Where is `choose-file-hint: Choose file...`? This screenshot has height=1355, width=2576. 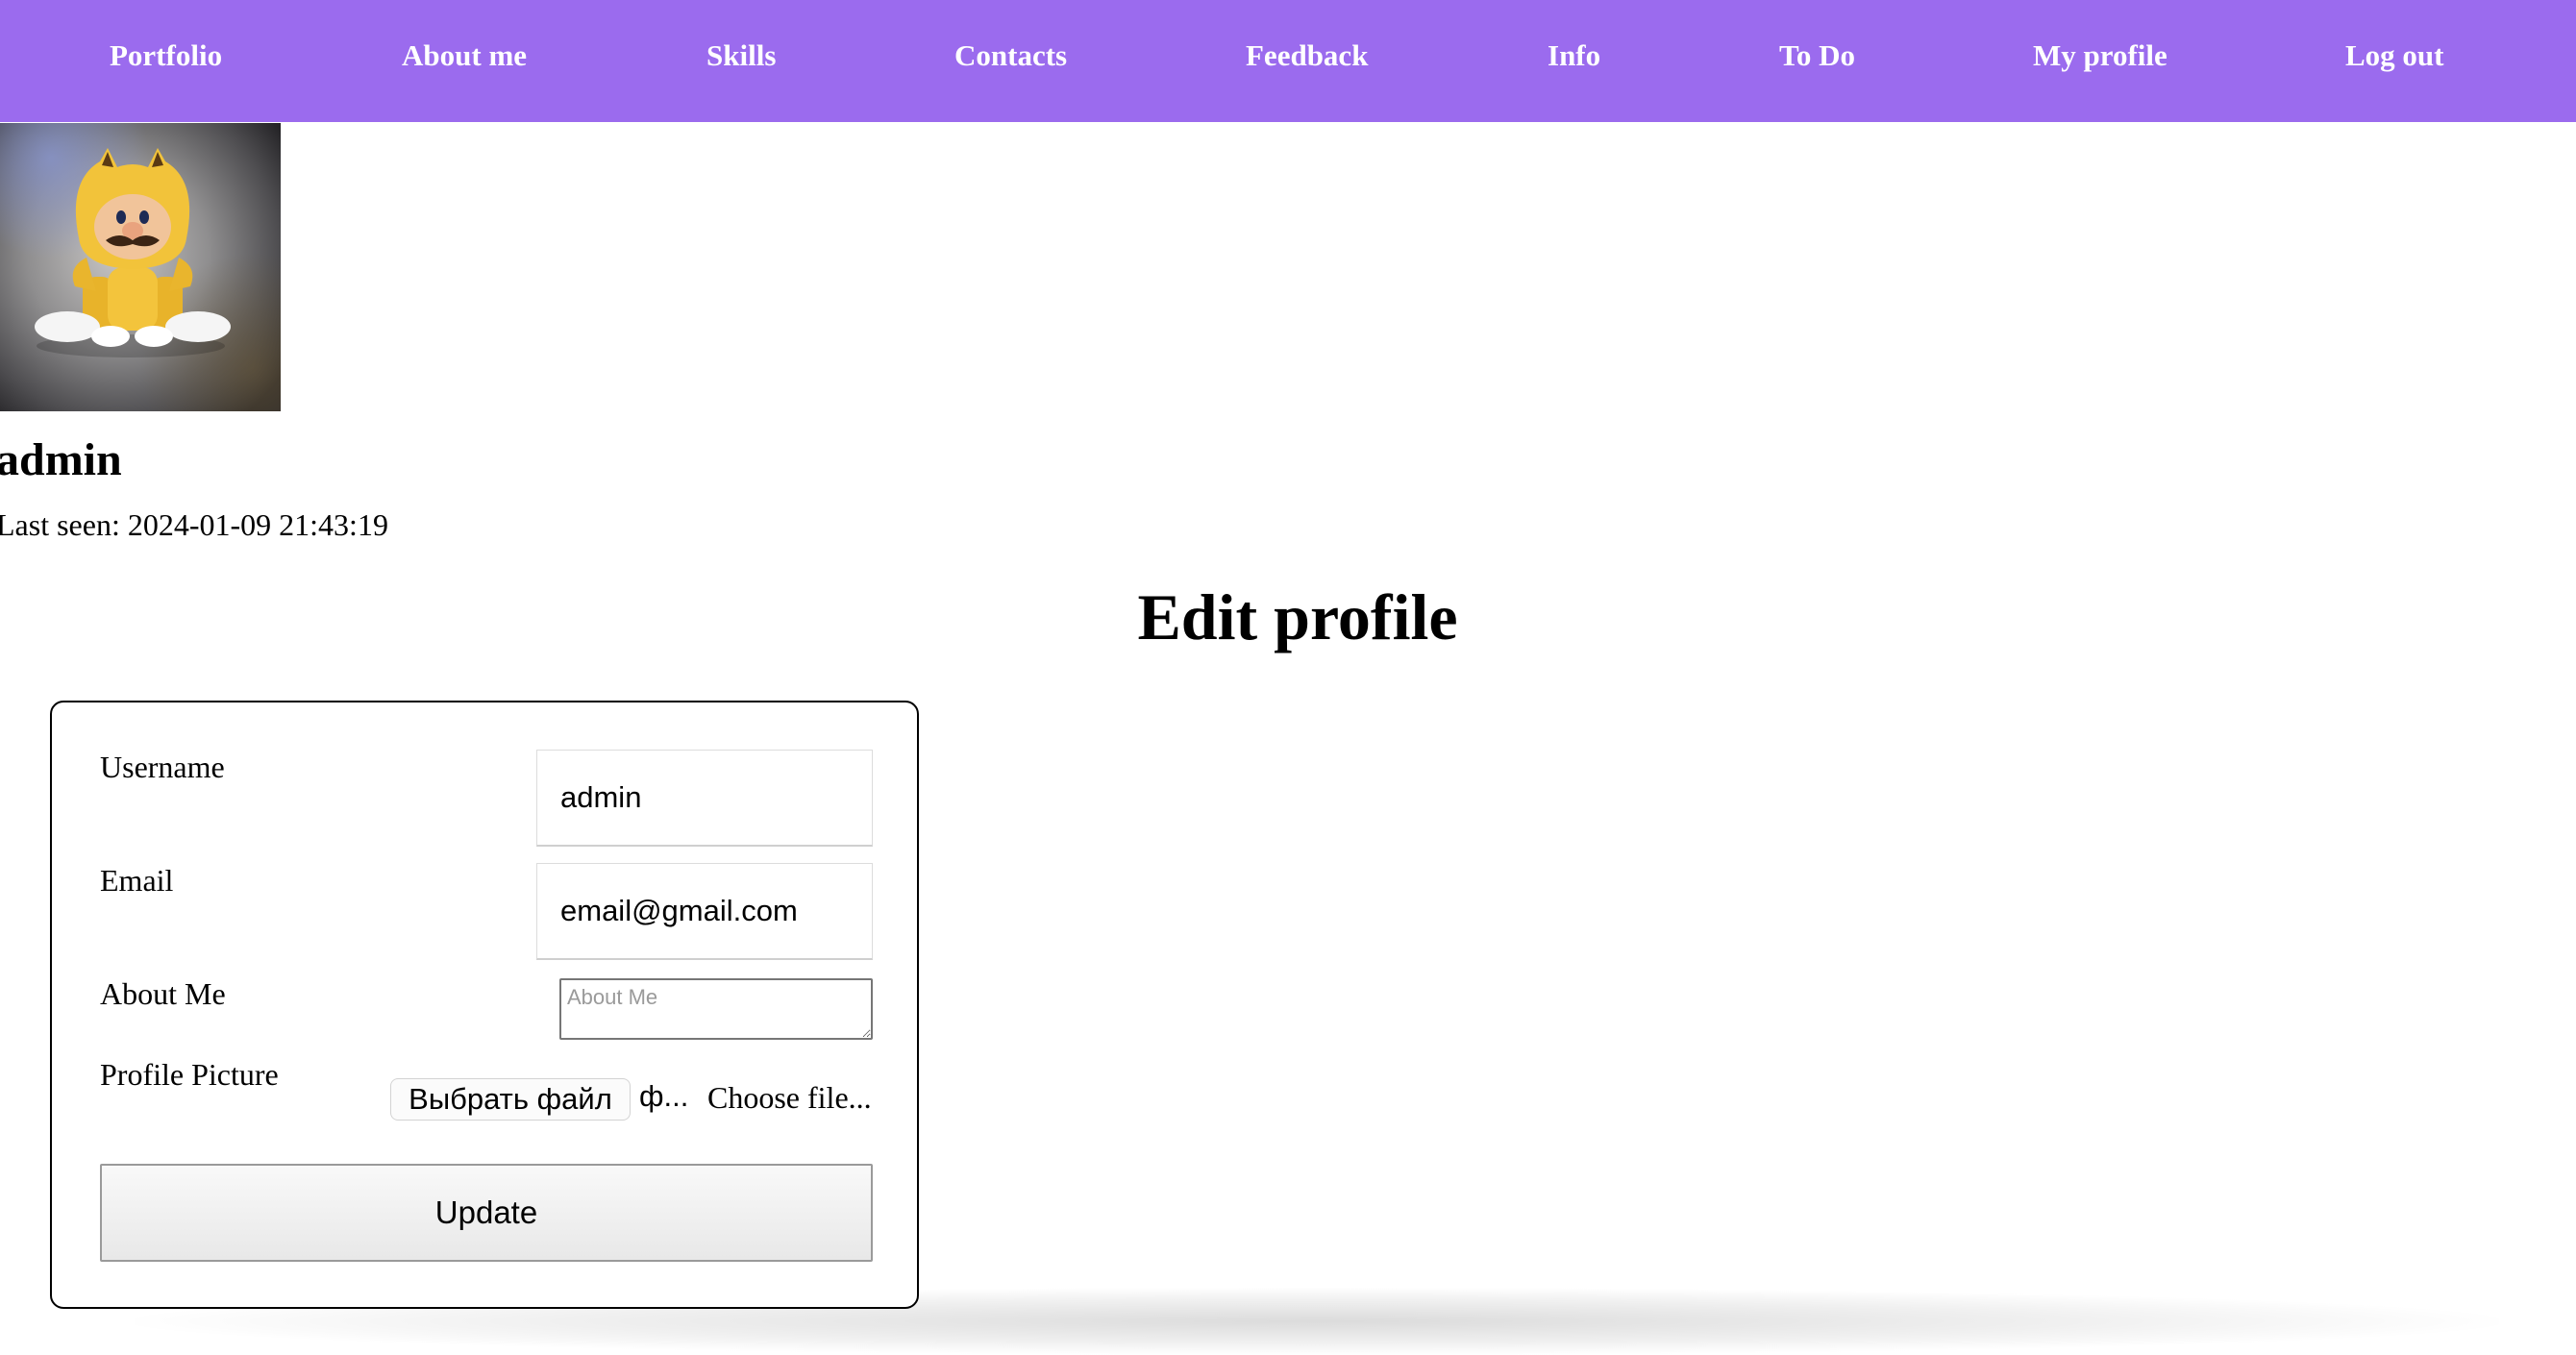
choose-file-hint: Choose file... is located at coordinates (789, 1097).